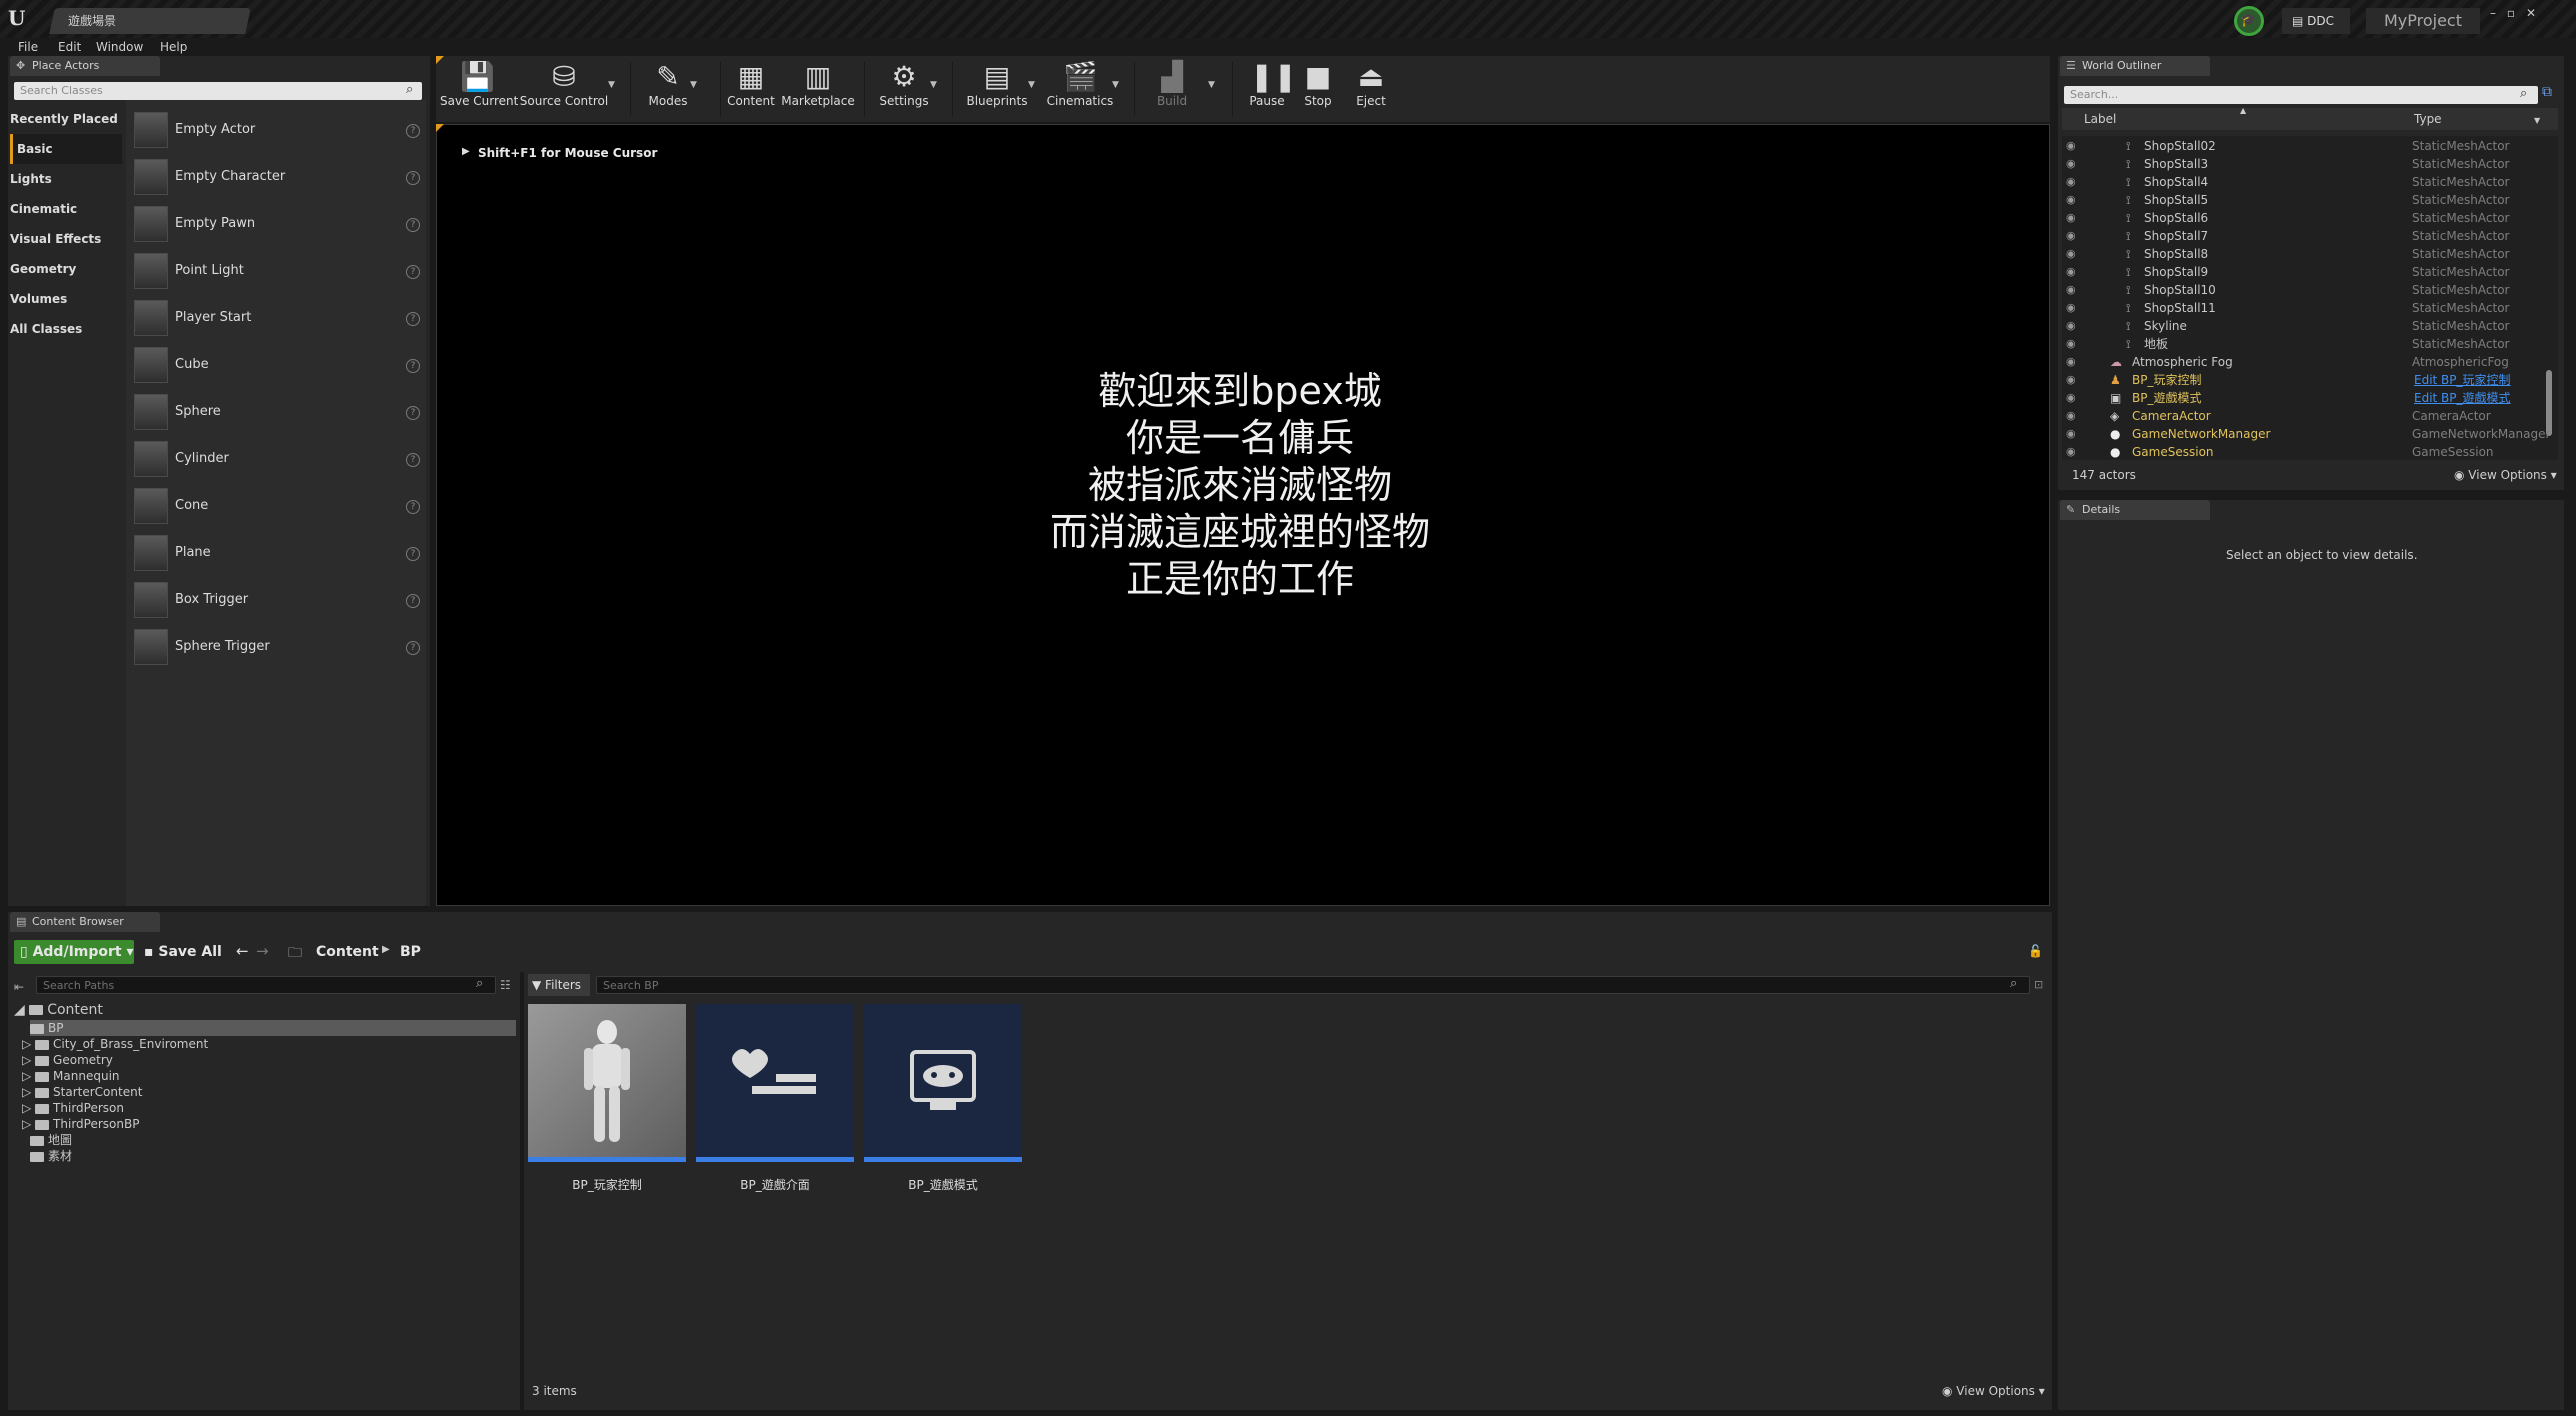 This screenshot has width=2576, height=1416. What do you see at coordinates (2309, 272) in the screenshot?
I see `outliner-row: ◉ ⟟ ShopStall9 StaticMeshActor` at bounding box center [2309, 272].